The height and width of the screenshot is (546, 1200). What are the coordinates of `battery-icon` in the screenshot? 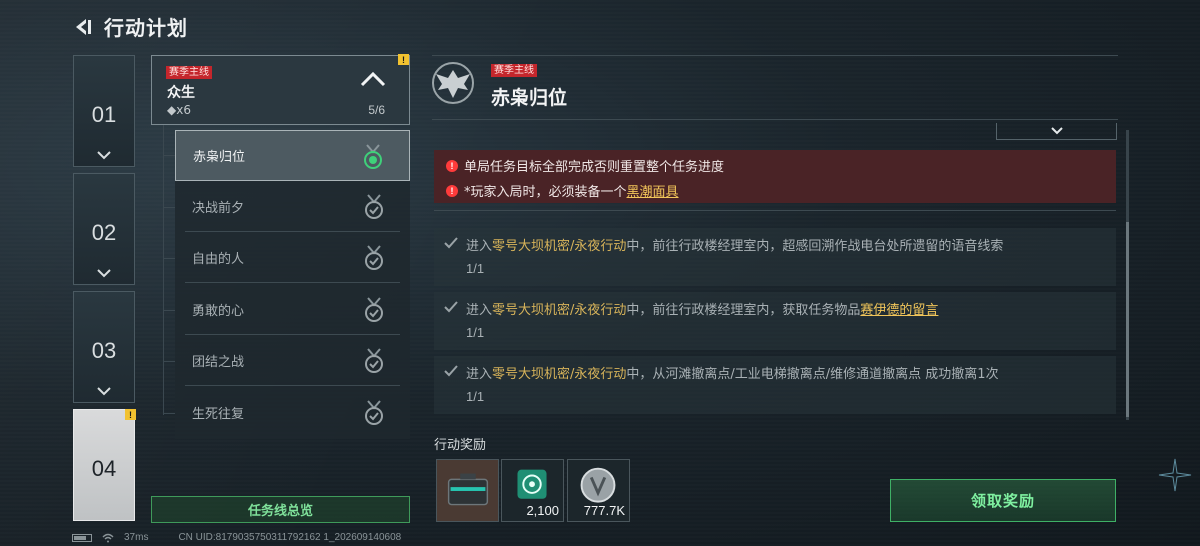 It's located at (82, 537).